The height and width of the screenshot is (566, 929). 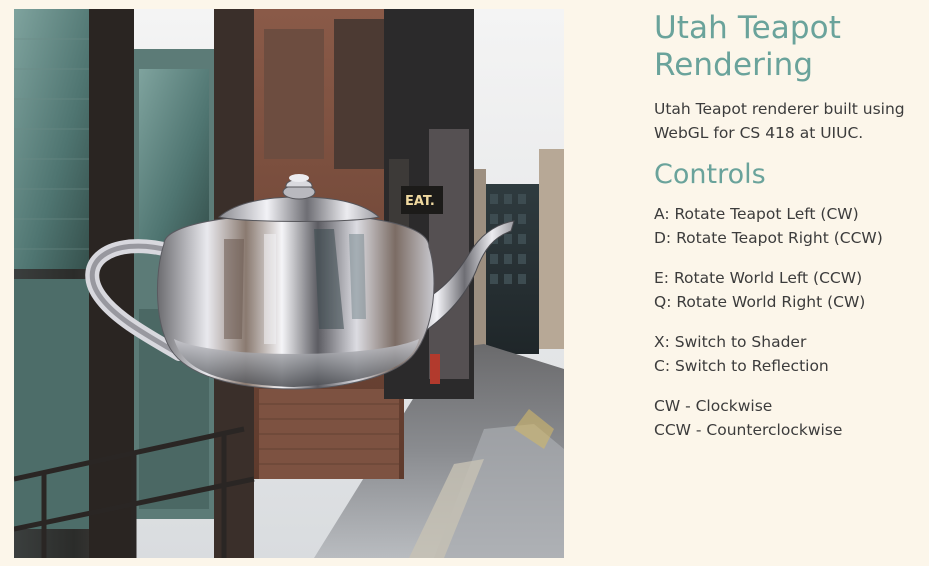 I want to click on control-rotate-teapot-left: A: Rotate Teapot Left (CW), so click(x=756, y=214).